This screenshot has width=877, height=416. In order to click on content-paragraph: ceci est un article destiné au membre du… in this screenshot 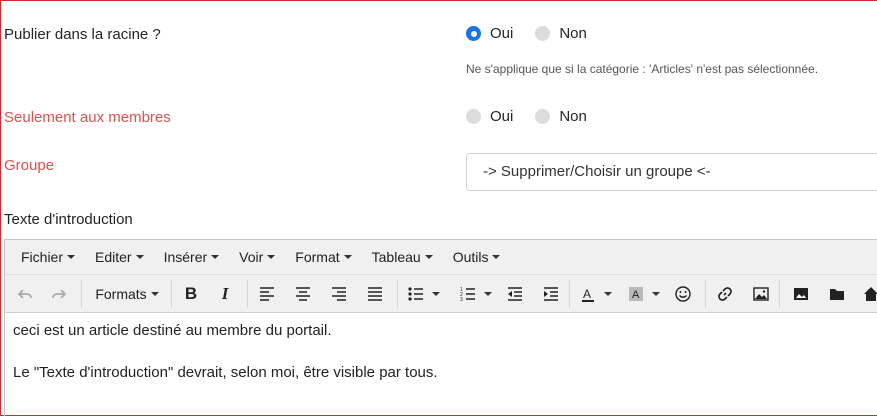, I will do `click(172, 330)`.